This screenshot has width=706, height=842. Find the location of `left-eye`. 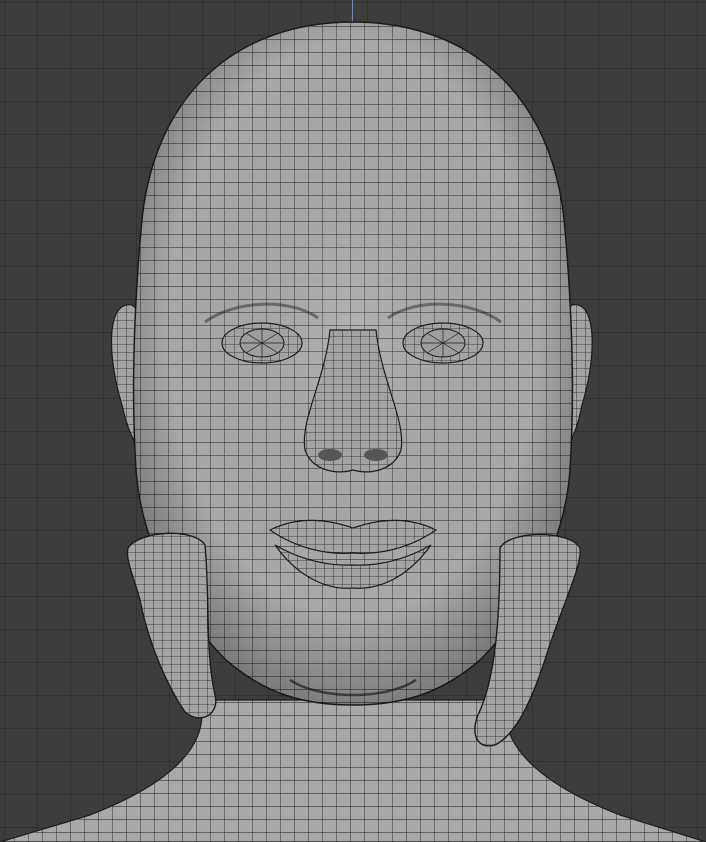

left-eye is located at coordinates (262, 343).